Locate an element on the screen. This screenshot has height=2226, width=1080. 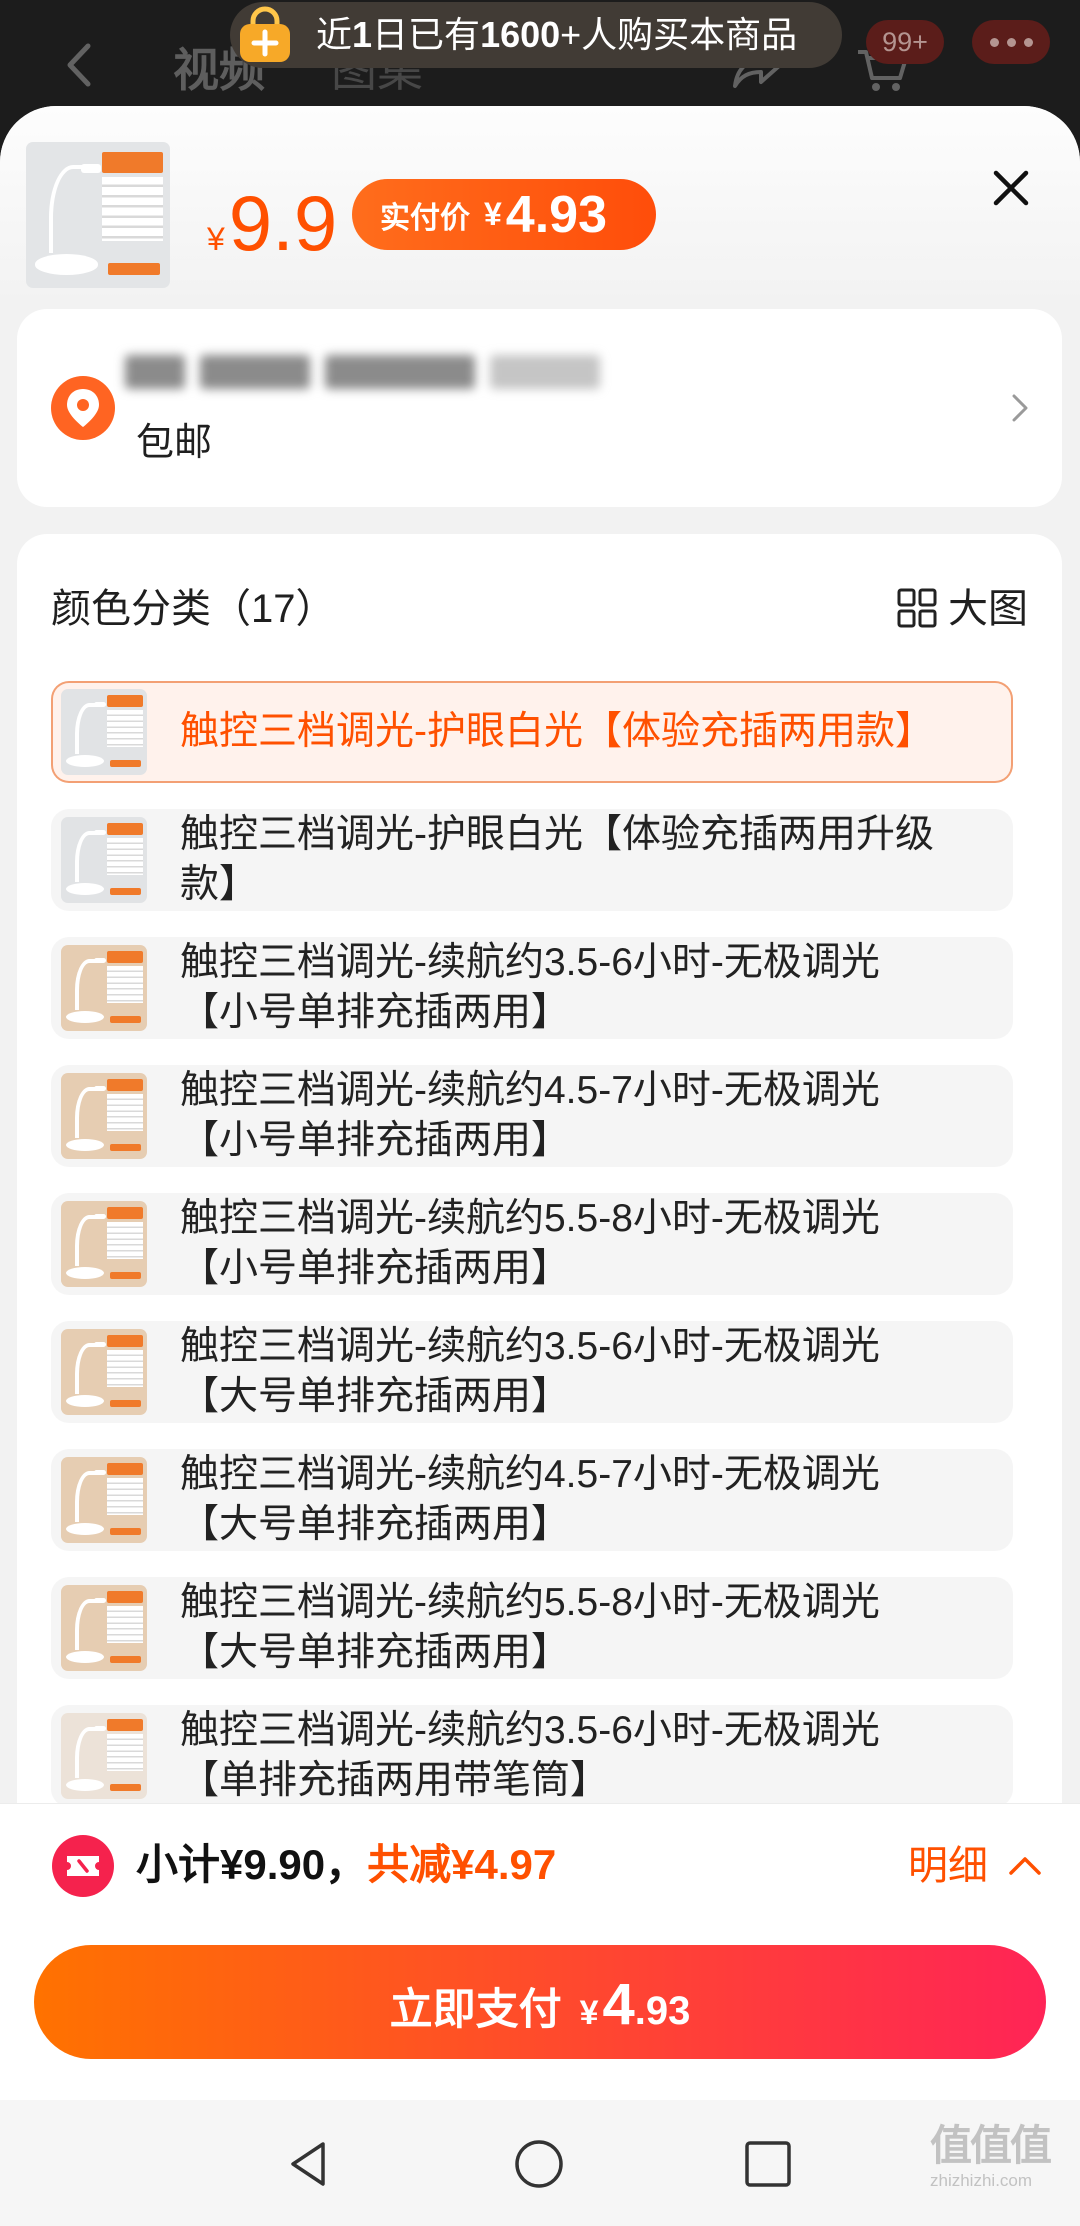
pay-currency: ¥ is located at coordinates (589, 2013).